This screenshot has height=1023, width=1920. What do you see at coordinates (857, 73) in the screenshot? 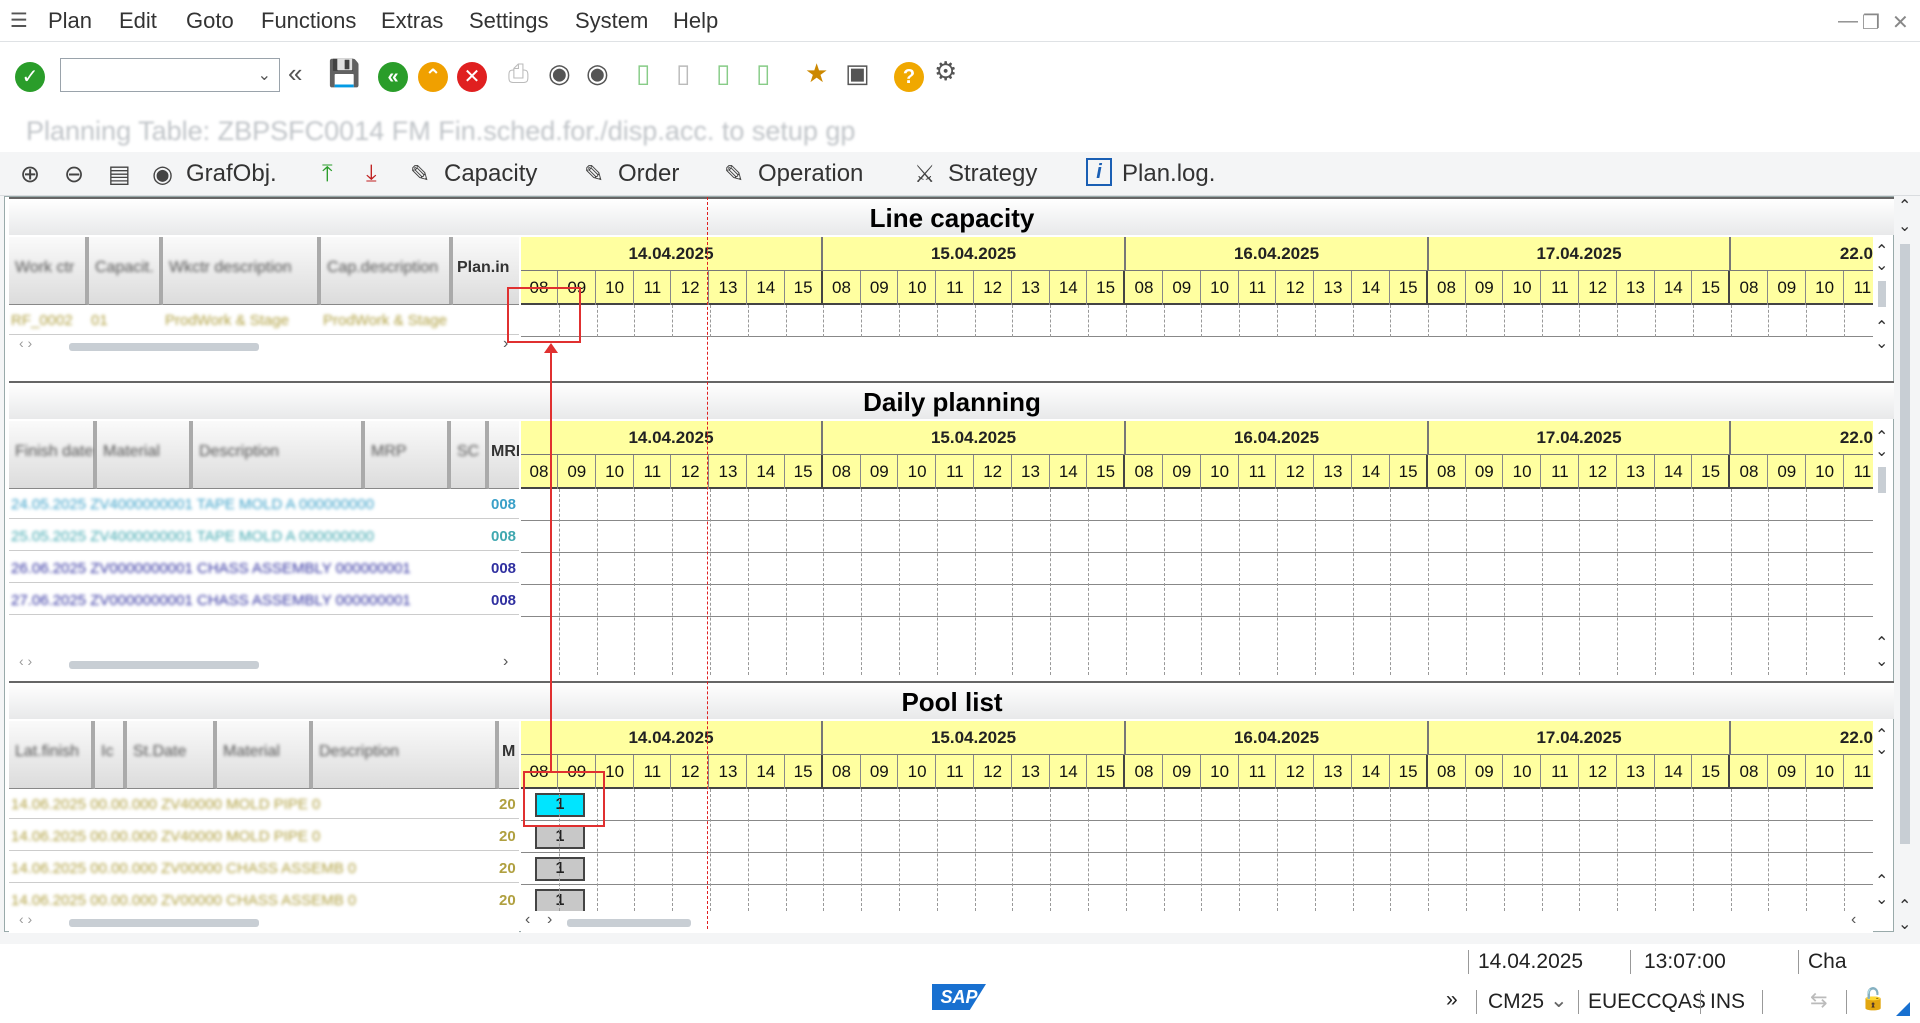
I see `shortcut-icon: ▣` at bounding box center [857, 73].